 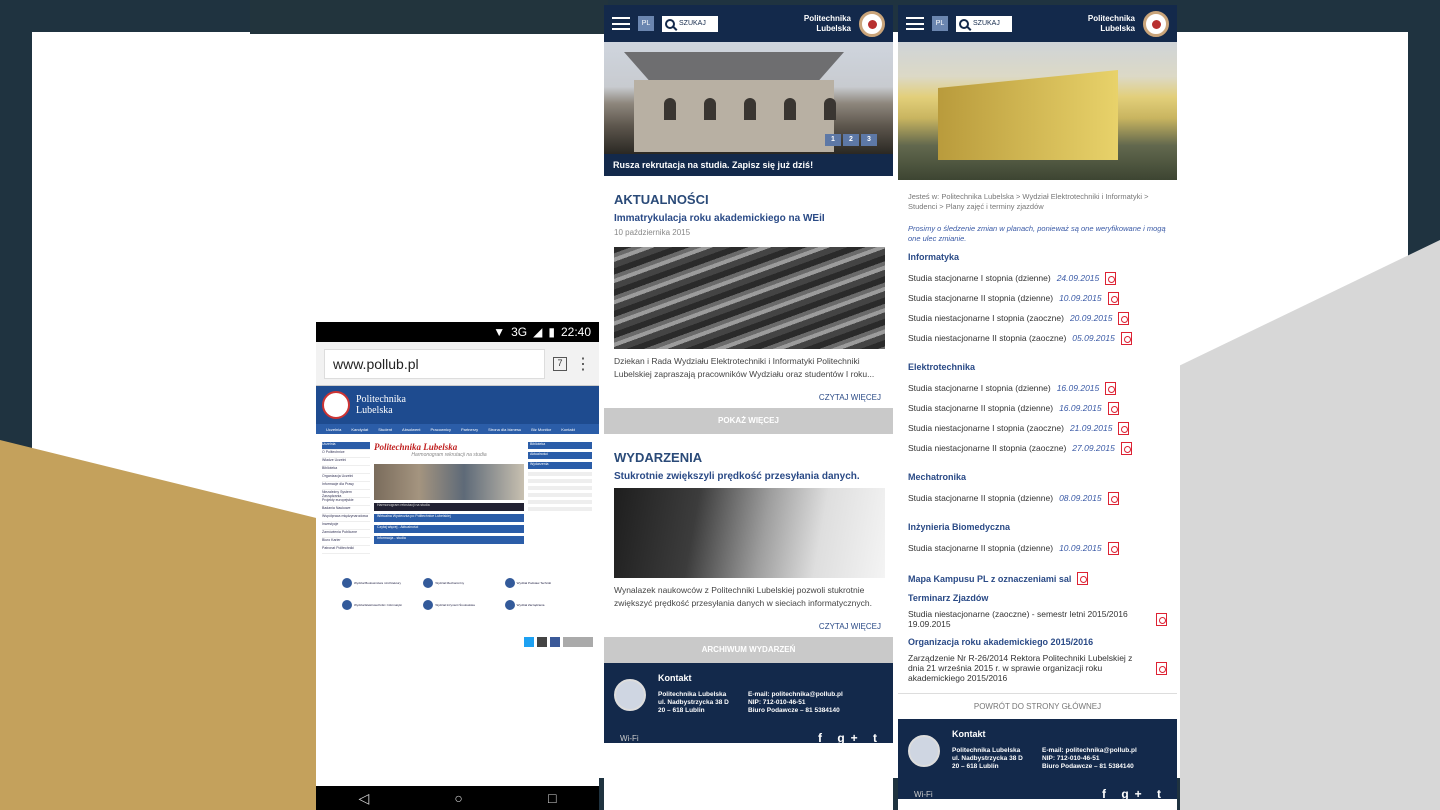 What do you see at coordinates (458, 798) in the screenshot?
I see `home-icon: ○` at bounding box center [458, 798].